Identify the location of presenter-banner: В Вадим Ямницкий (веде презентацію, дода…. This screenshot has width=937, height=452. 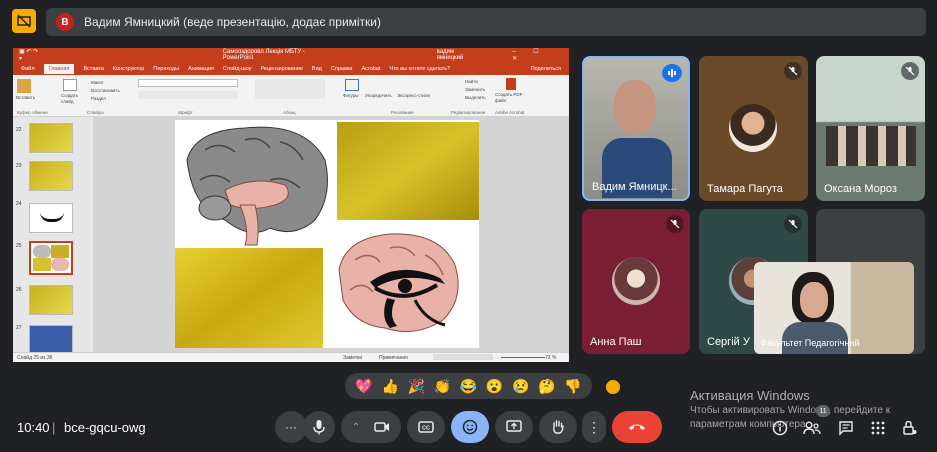
(486, 22).